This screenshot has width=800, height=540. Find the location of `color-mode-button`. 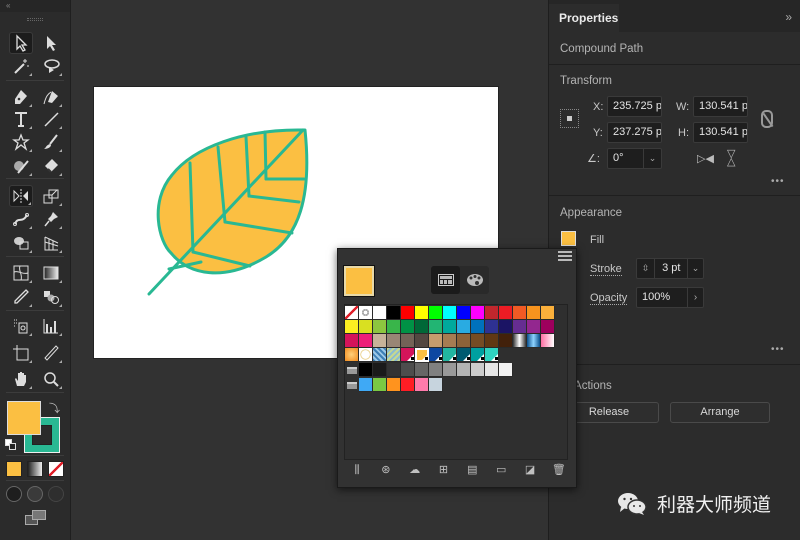

color-mode-button is located at coordinates (14, 469).